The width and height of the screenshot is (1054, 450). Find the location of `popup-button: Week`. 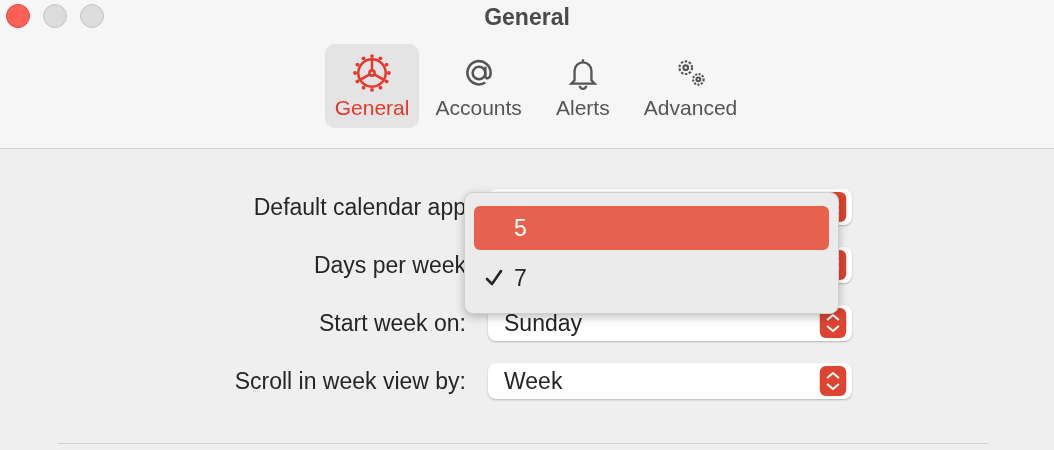

popup-button: Week is located at coordinates (670, 381).